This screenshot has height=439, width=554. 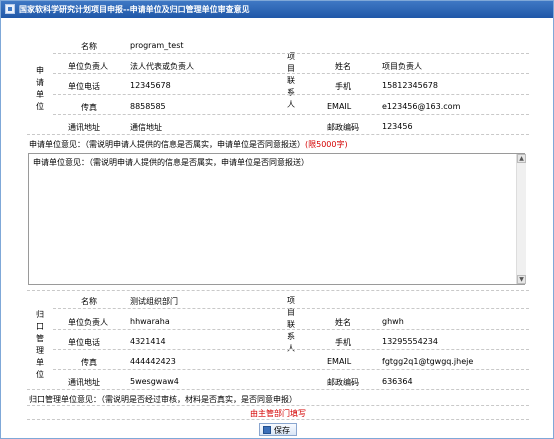 What do you see at coordinates (278, 413) in the screenshot?
I see `authority-opinion-note: 由主管部门填写` at bounding box center [278, 413].